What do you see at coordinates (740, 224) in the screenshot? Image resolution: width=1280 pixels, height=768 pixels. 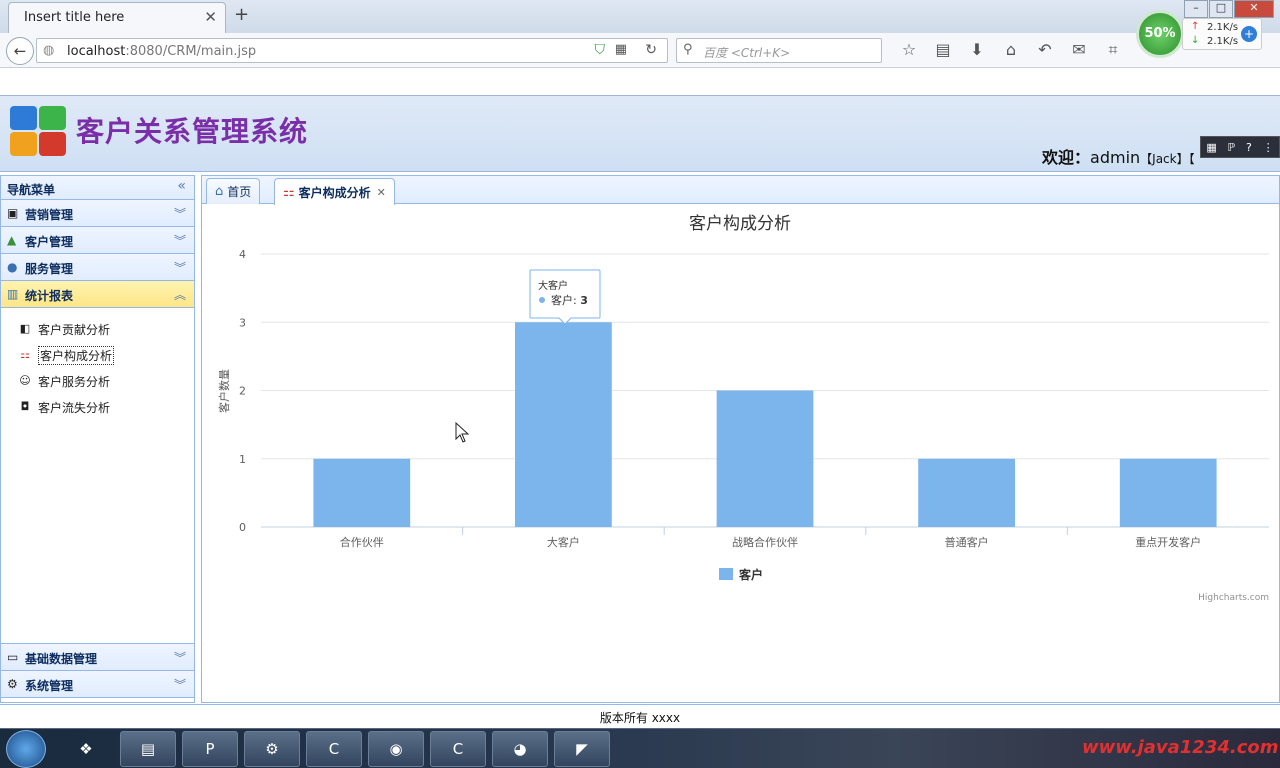 I see `chart-title: 客户构成分析` at bounding box center [740, 224].